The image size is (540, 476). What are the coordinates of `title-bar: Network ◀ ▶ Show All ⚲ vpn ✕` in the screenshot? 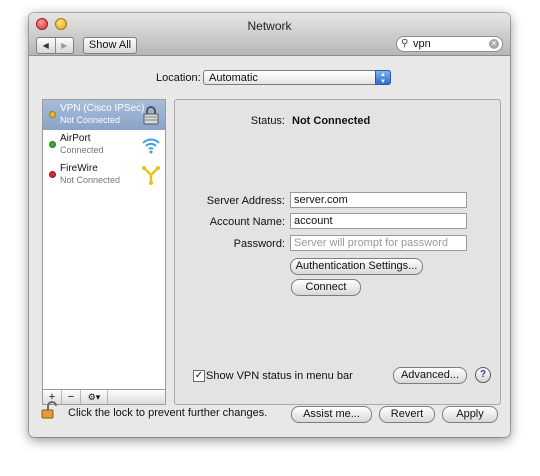 It's located at (269, 34).